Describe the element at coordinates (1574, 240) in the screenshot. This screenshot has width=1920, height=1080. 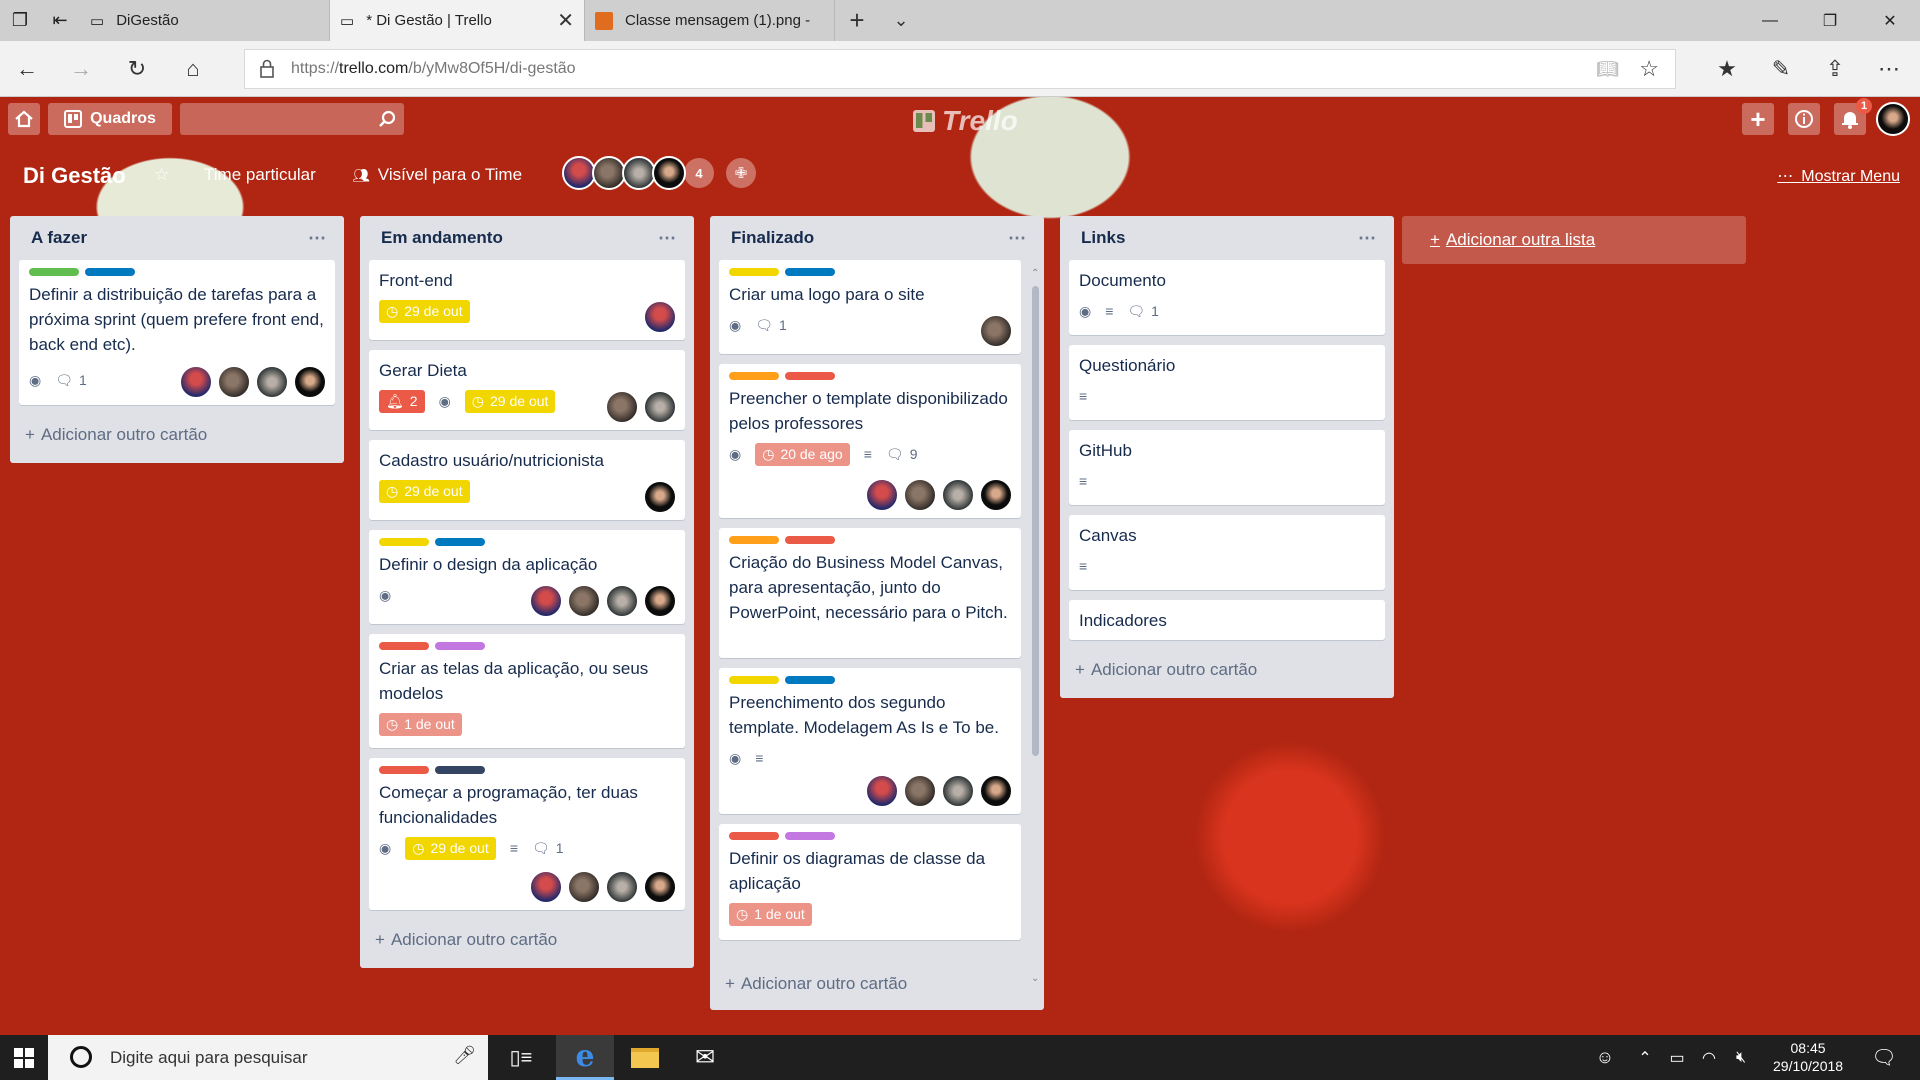
I see `add-list-button: + Adicionar outra lista` at that location.